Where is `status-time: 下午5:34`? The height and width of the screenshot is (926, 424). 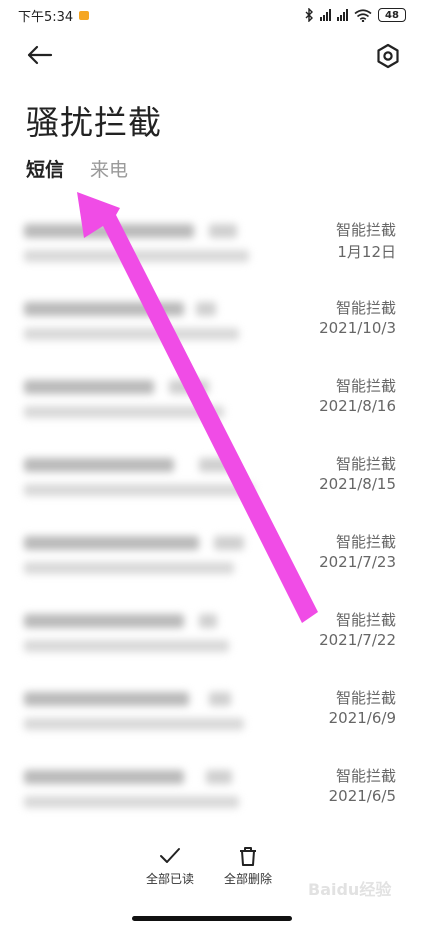 status-time: 下午5:34 is located at coordinates (46, 17).